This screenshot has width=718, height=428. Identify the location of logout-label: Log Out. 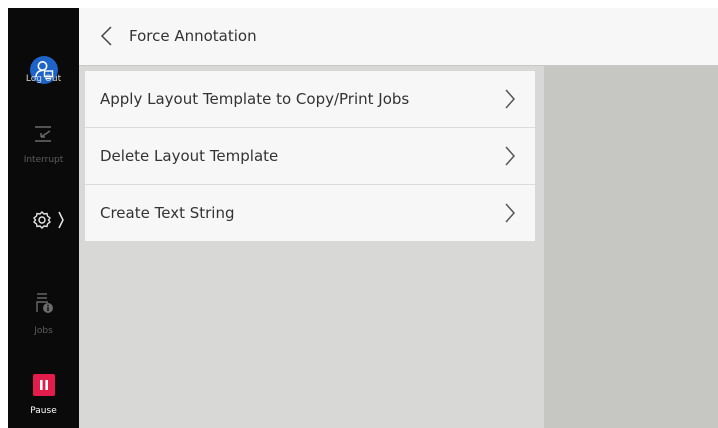
(43, 79).